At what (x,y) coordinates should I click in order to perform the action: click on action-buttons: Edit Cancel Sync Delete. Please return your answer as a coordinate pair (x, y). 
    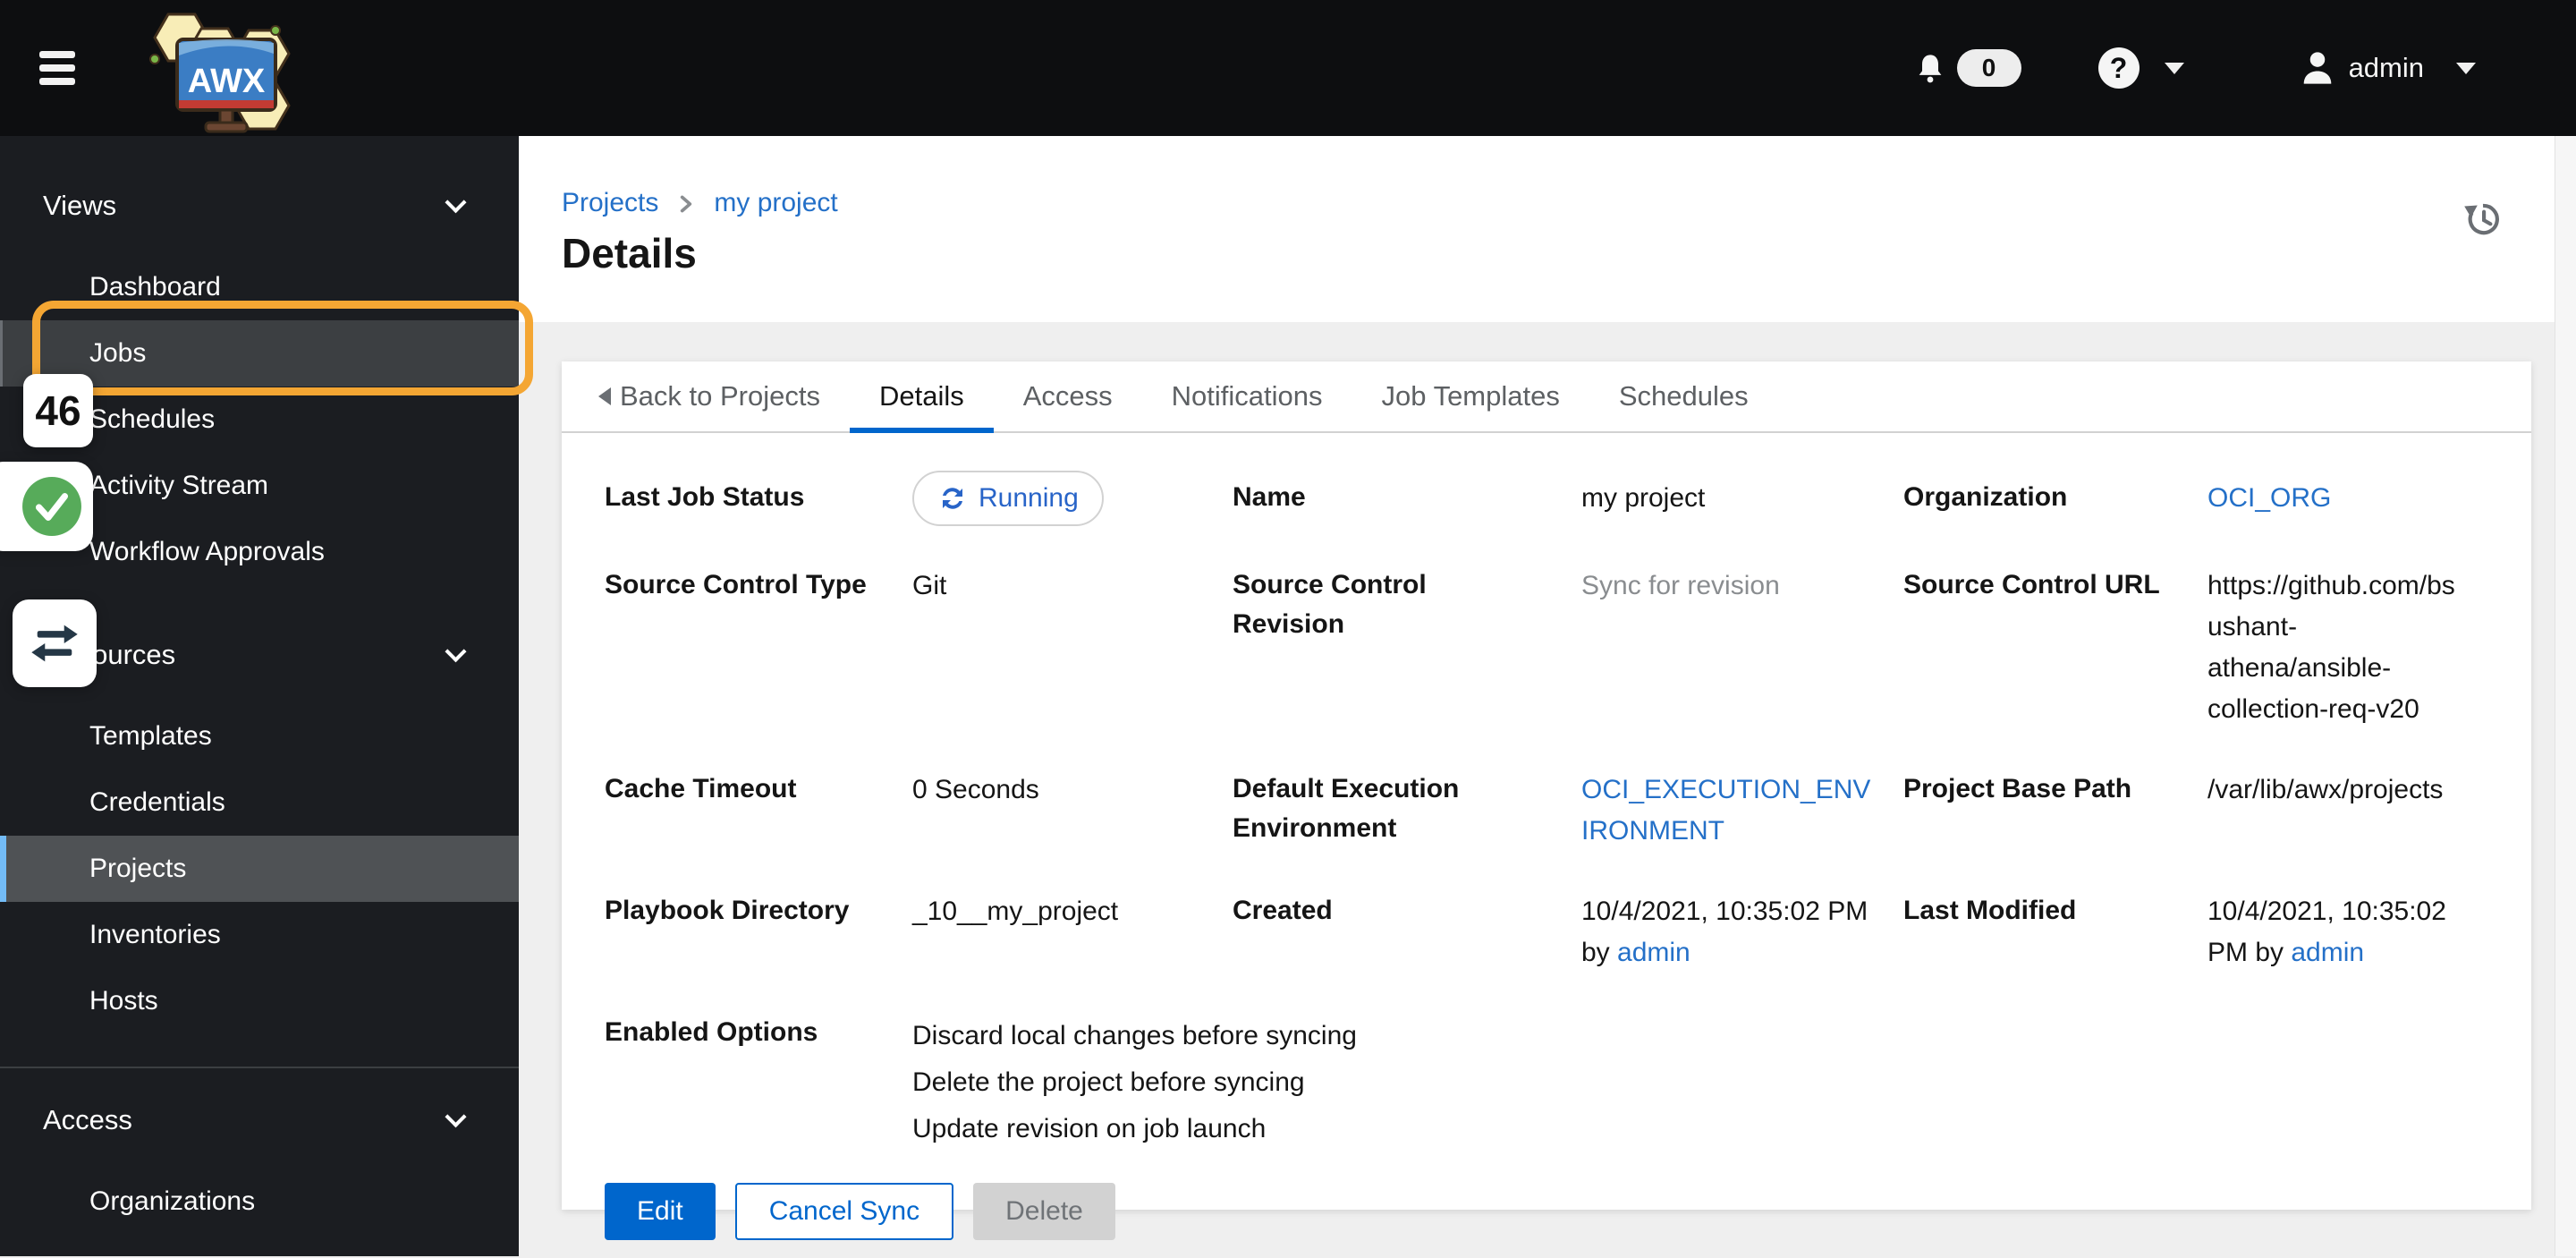
    Looking at the image, I should click on (1550, 1211).